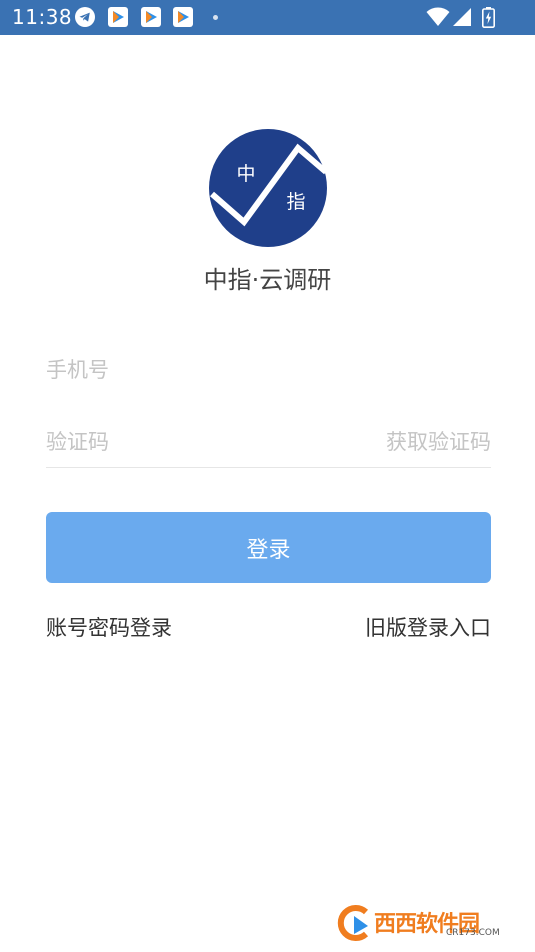 Image resolution: width=535 pixels, height=952 pixels. I want to click on old-version-login-link: 旧版登录入口, so click(428, 628).